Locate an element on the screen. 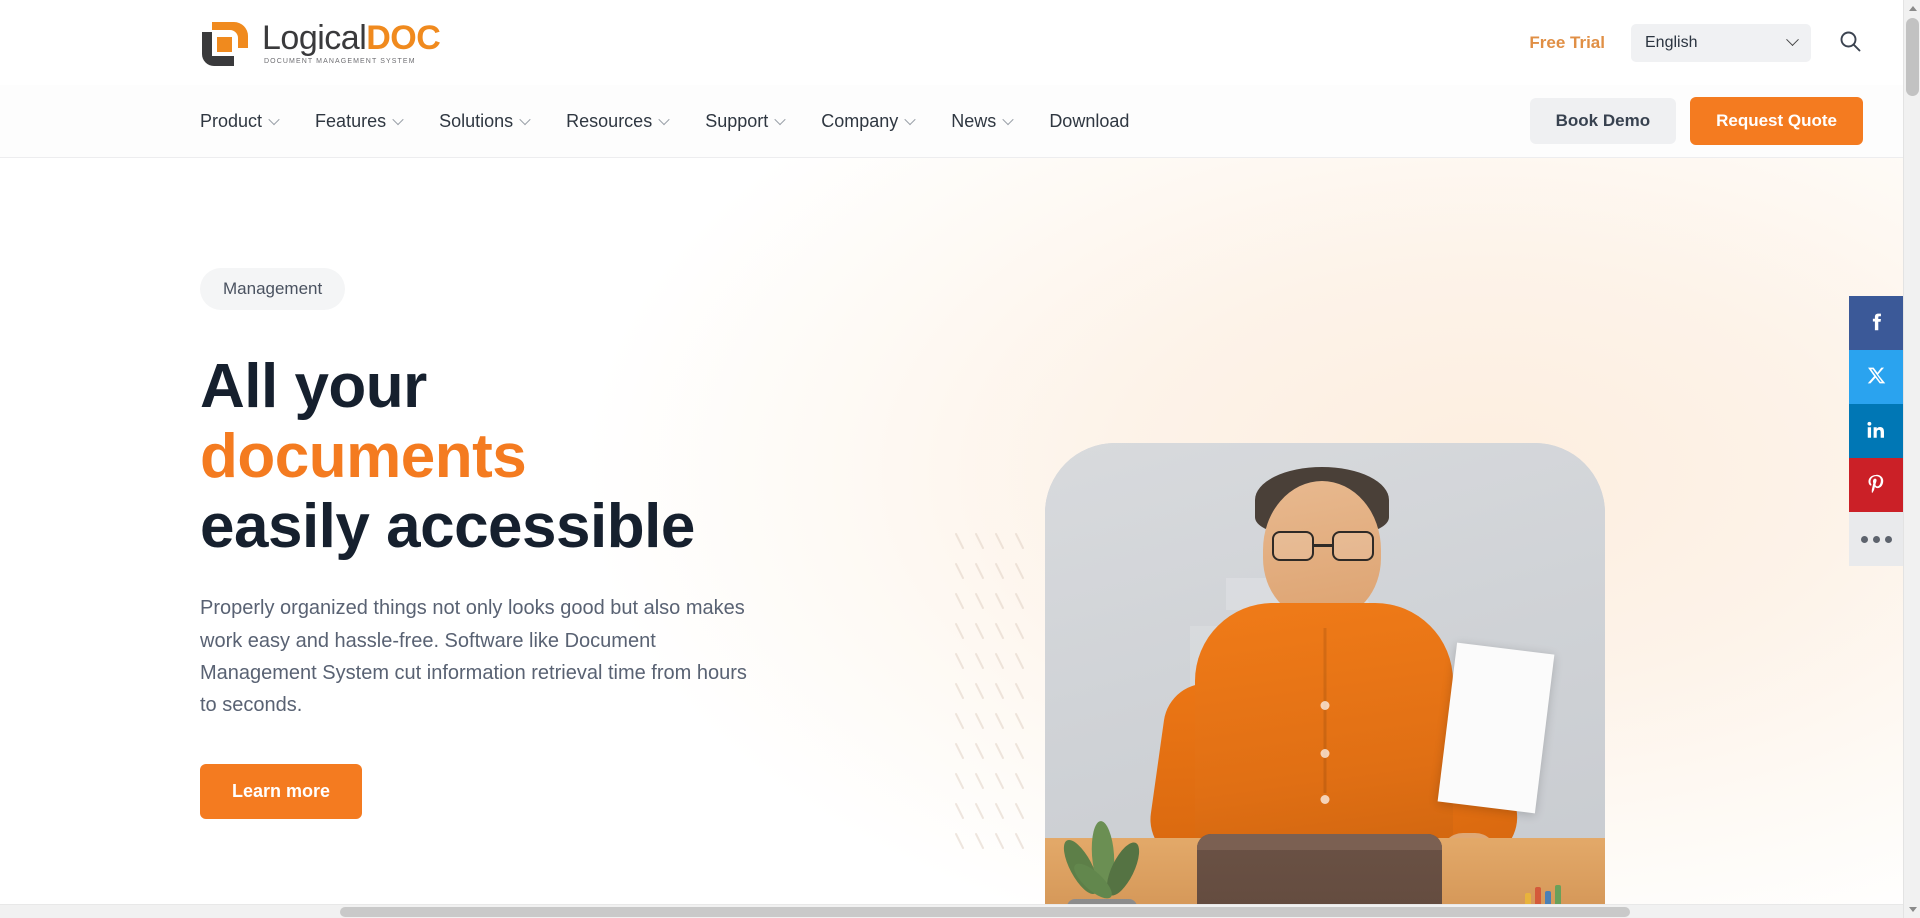 Image resolution: width=1920 pixels, height=918 pixels. search-button is located at coordinates (1850, 43).